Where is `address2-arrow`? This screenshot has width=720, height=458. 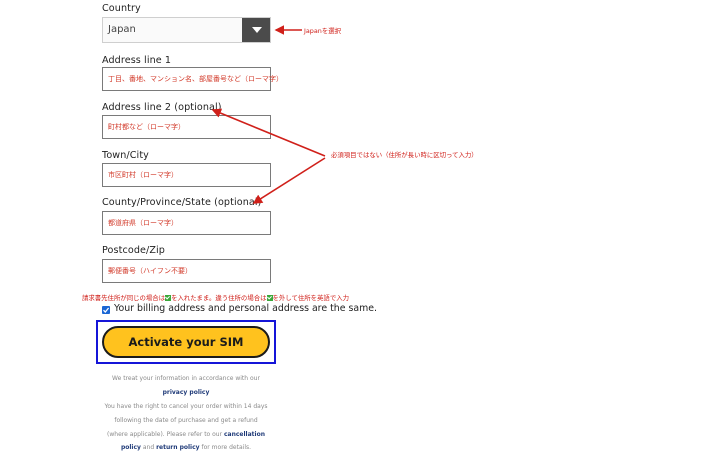 address2-arrow is located at coordinates (268, 132).